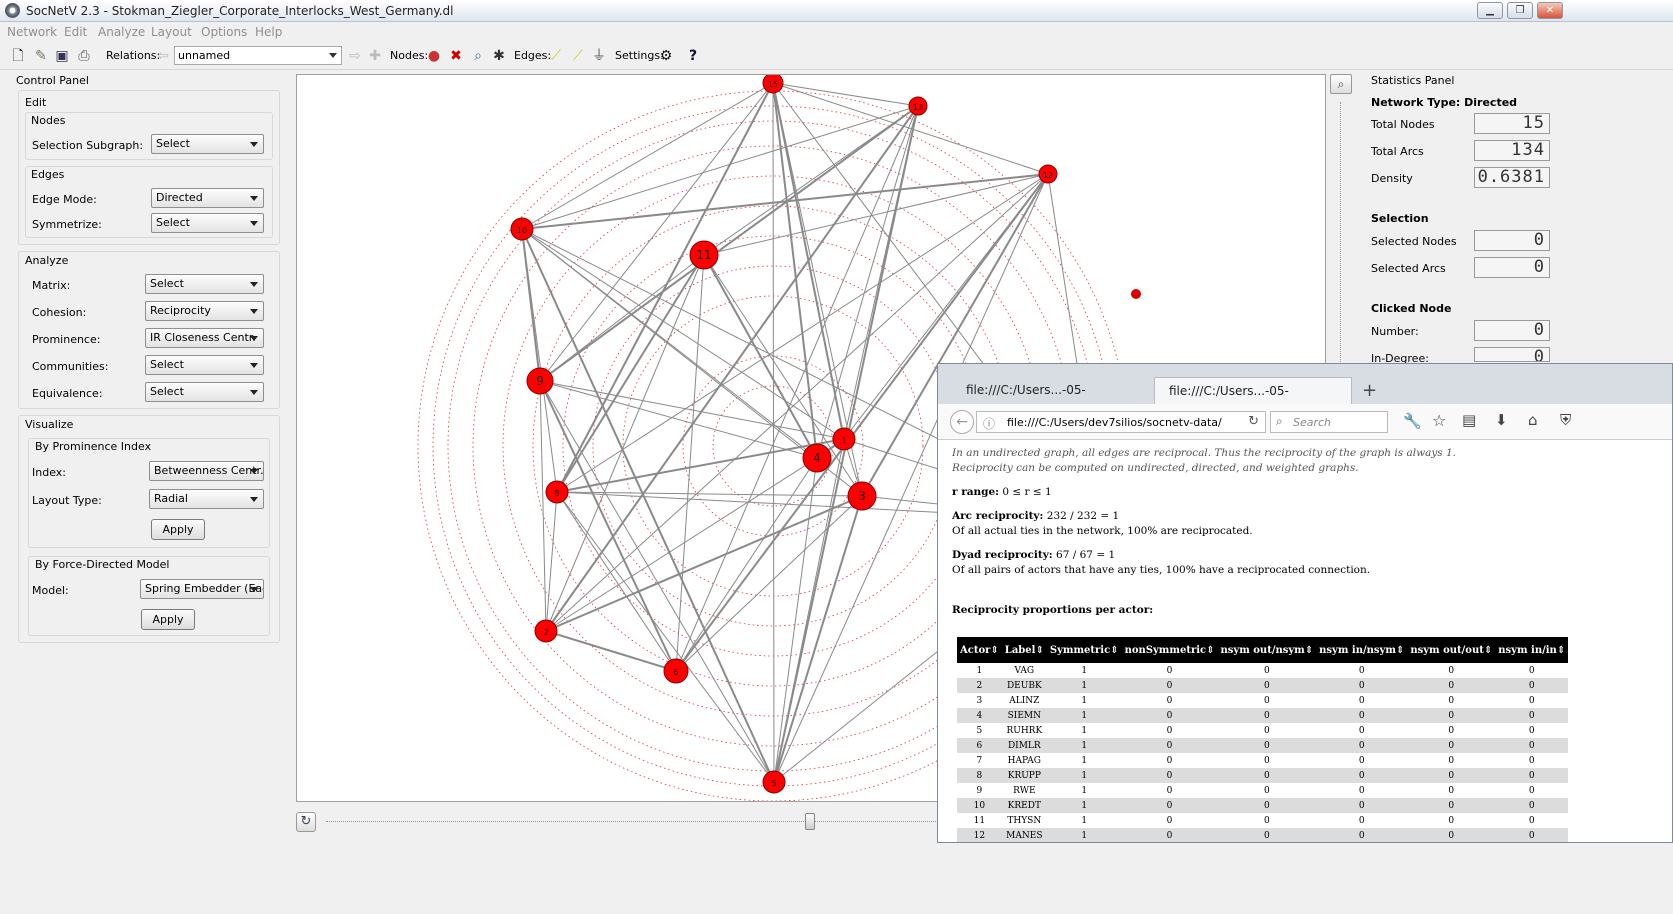 The height and width of the screenshot is (914, 1673). Describe the element at coordinates (1369, 390) in the screenshot. I see `new-tab-icon: +` at that location.